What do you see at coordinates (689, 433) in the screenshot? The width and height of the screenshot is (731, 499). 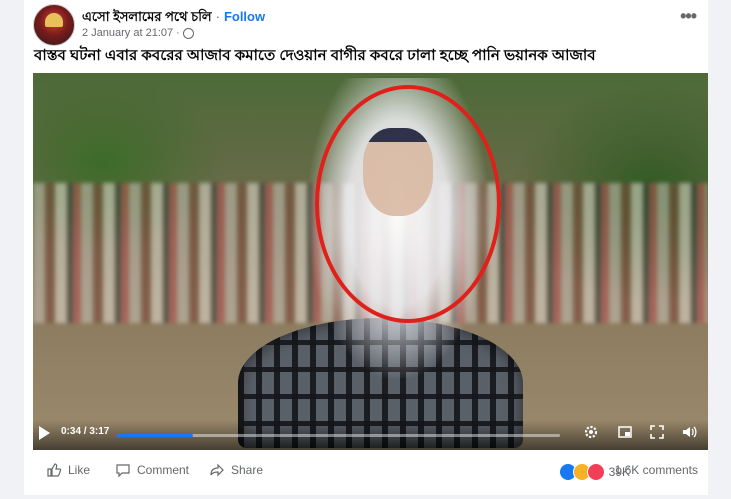 I see `volume-icon` at bounding box center [689, 433].